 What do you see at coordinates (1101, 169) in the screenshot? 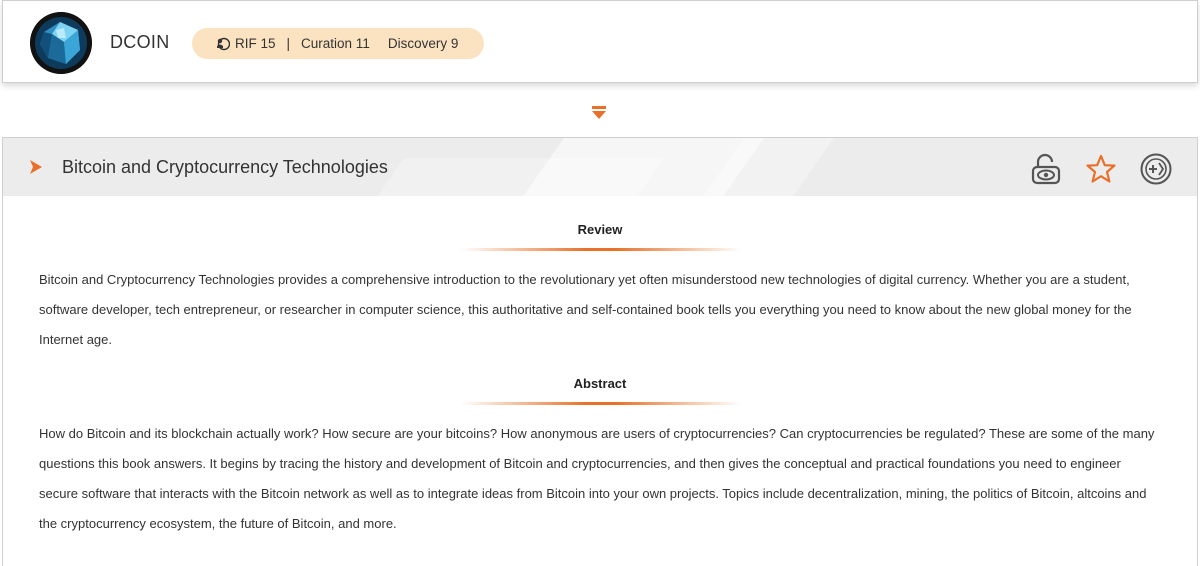
I see `star-icon` at bounding box center [1101, 169].